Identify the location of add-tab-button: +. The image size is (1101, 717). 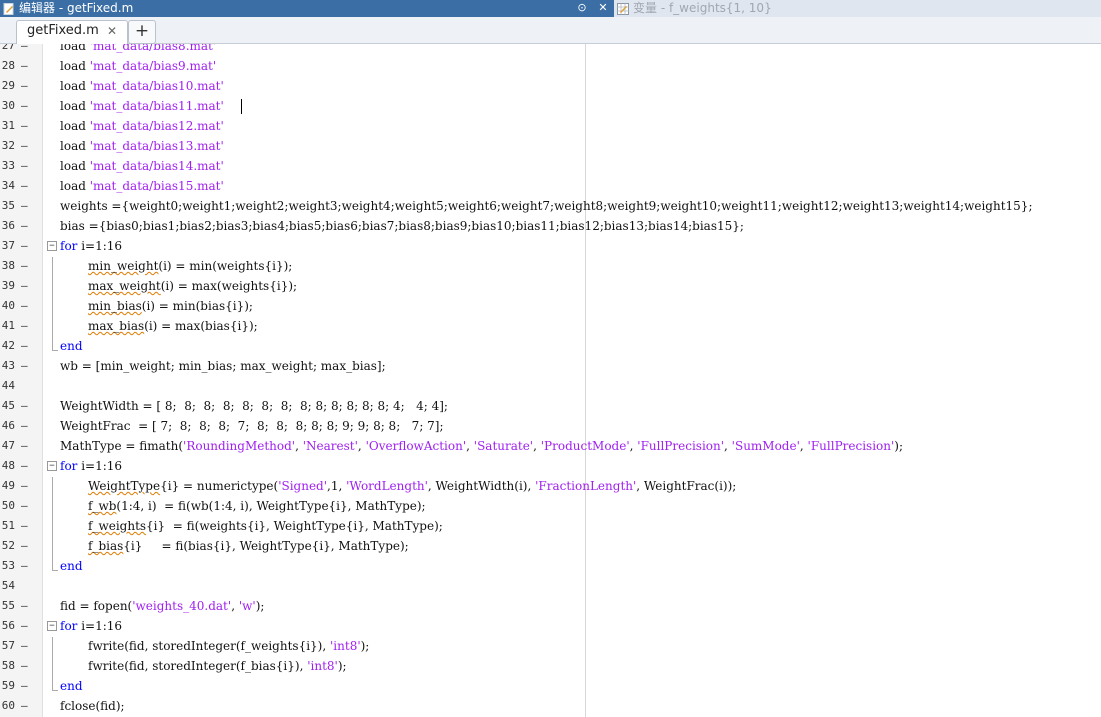
(142, 32).